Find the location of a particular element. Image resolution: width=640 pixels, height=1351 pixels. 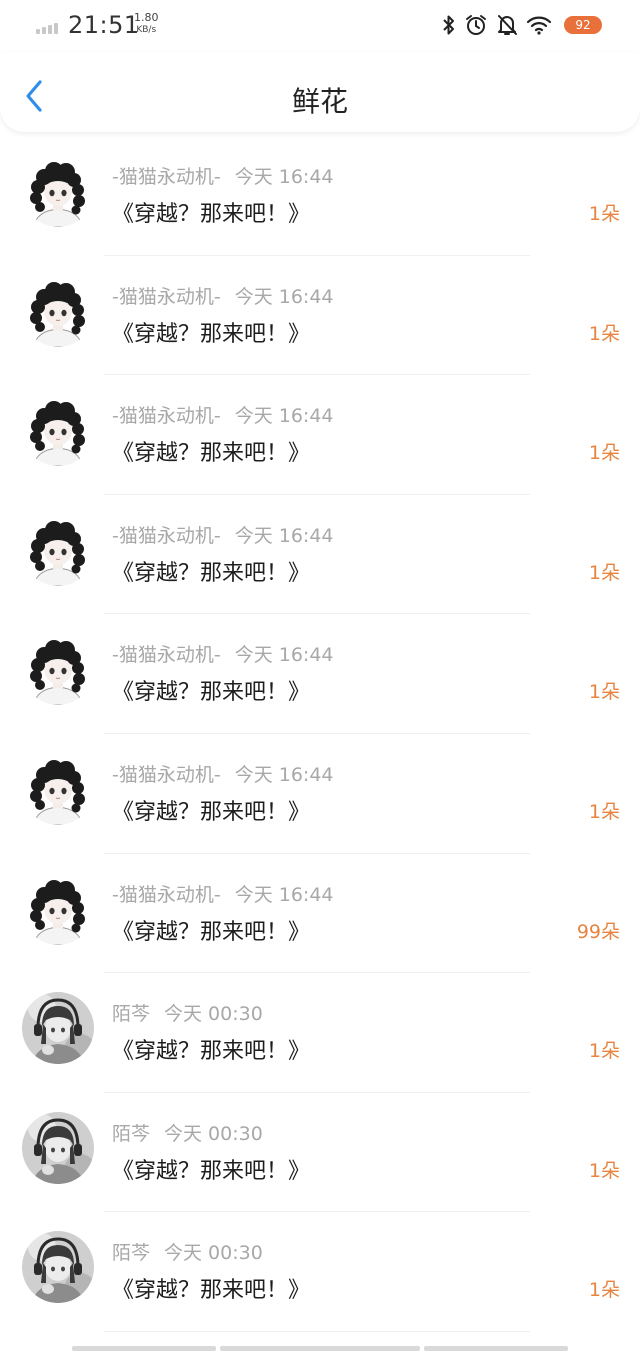

status-bar: 21:51 1.80 KB/s 92 is located at coordinates (320, 26).